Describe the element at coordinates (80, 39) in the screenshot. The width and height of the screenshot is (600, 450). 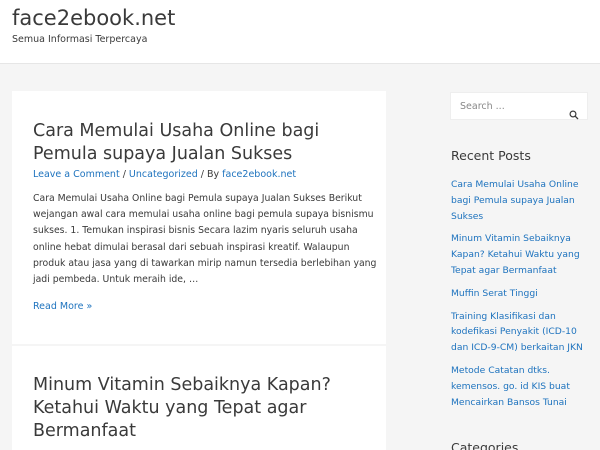
I see `site-description: Semua Informasi Terpercaya` at that location.